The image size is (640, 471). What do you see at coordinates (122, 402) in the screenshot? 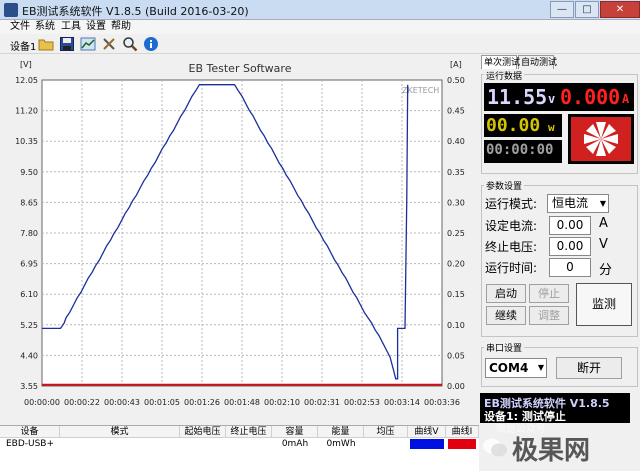
I see `x-tick-label: 00:00:43` at bounding box center [122, 402].